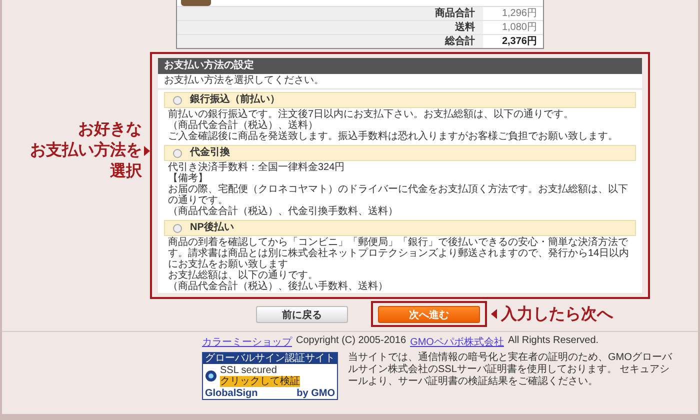 Image resolution: width=700 pixels, height=420 pixels. Describe the element at coordinates (400, 82) in the screenshot. I see `instruction-text: お支払い方法を選択してください。` at that location.